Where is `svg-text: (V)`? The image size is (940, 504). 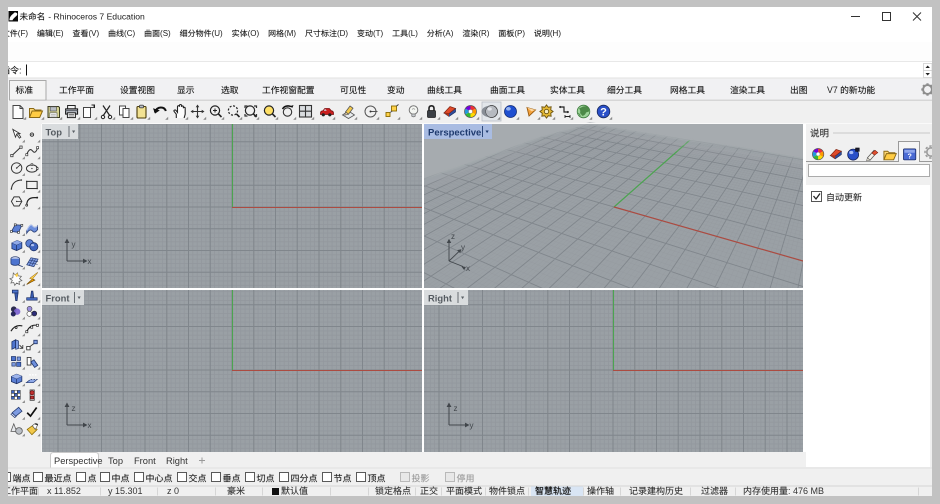 svg-text: (V) is located at coordinates (93, 33).